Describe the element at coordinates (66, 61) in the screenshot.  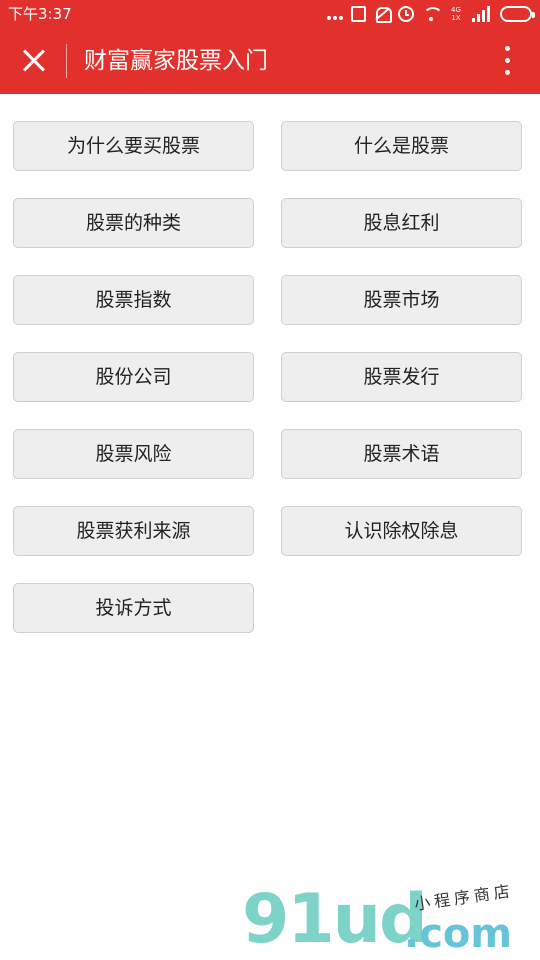
I see `title-divider` at that location.